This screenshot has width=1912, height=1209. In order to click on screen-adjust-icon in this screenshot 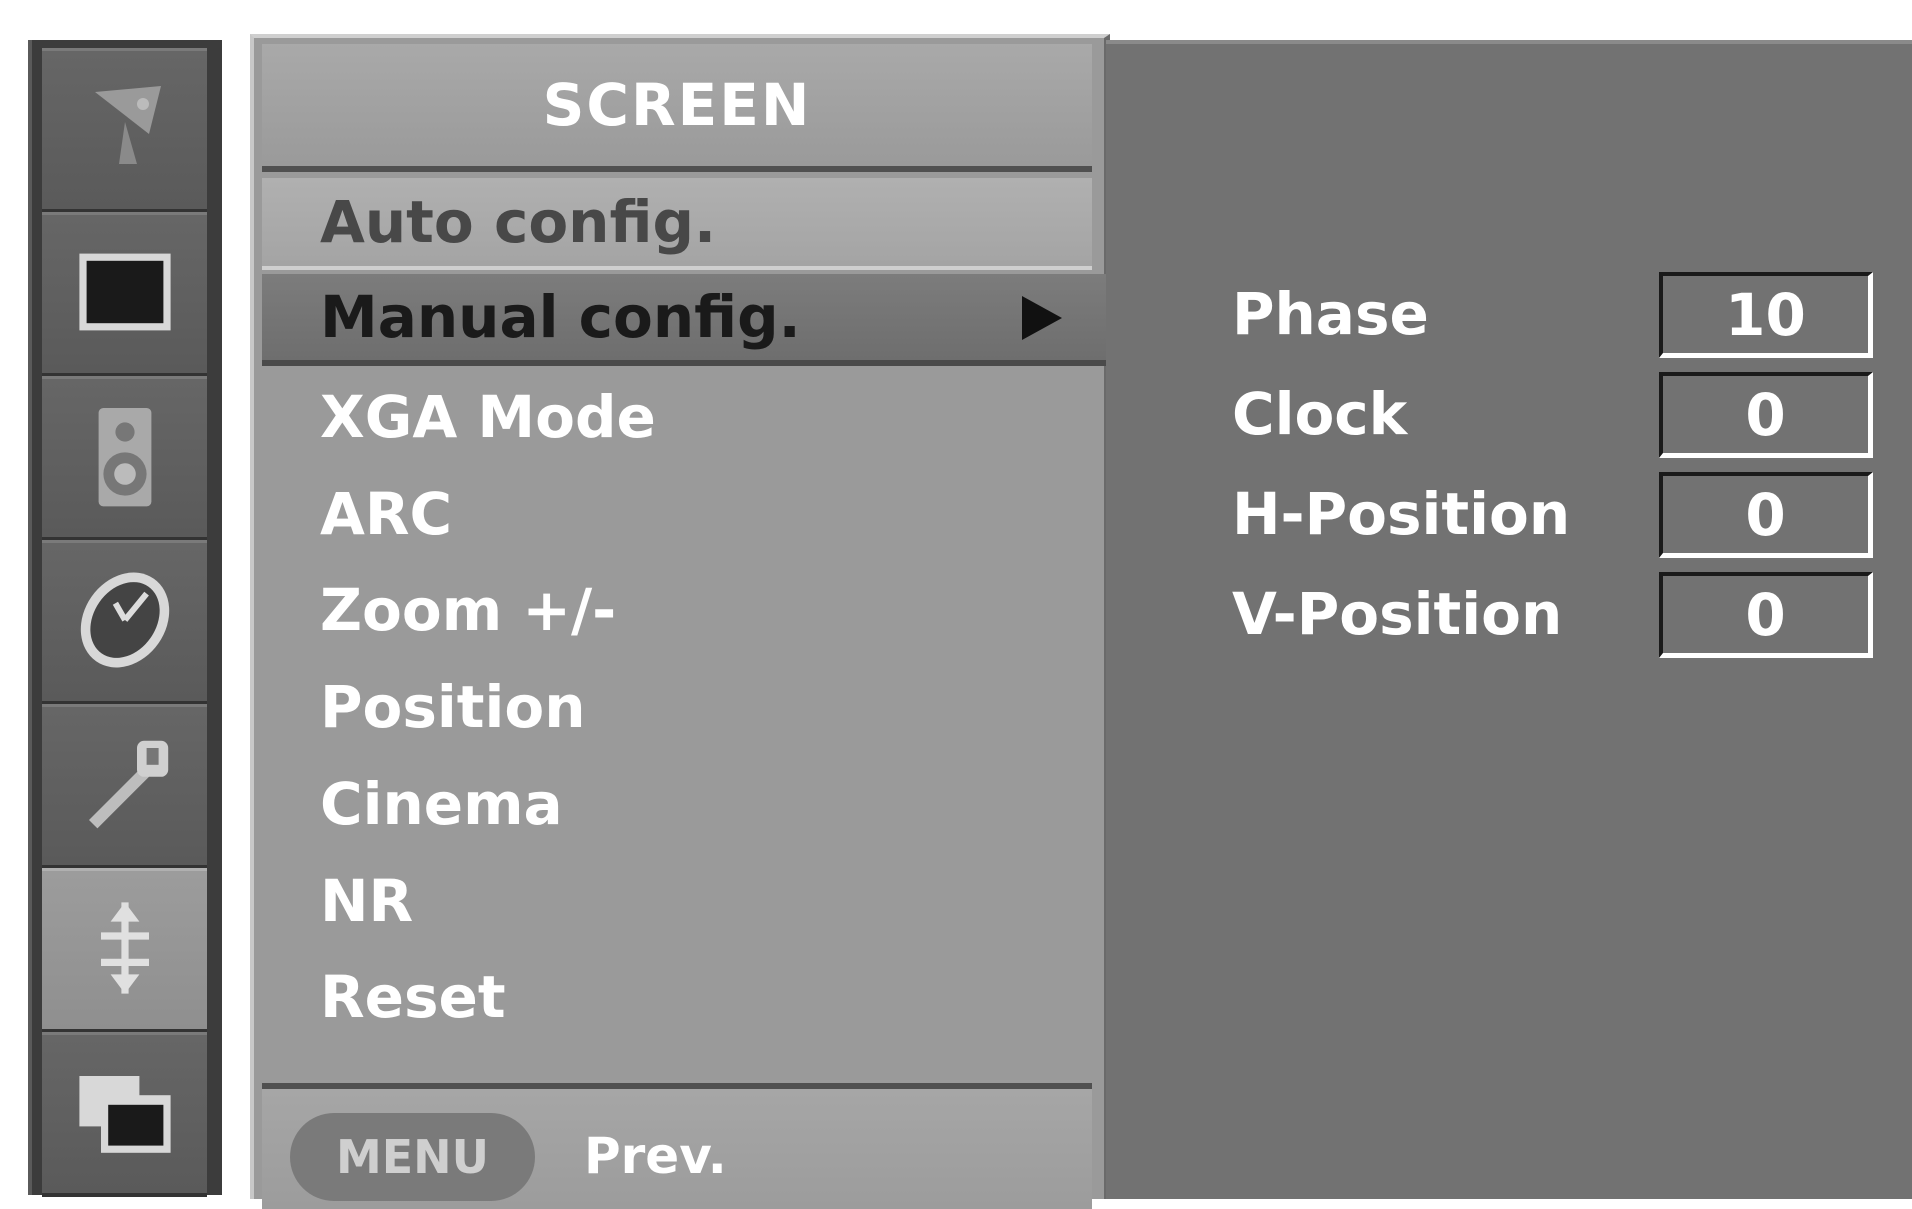, I will do `click(125, 950)`.